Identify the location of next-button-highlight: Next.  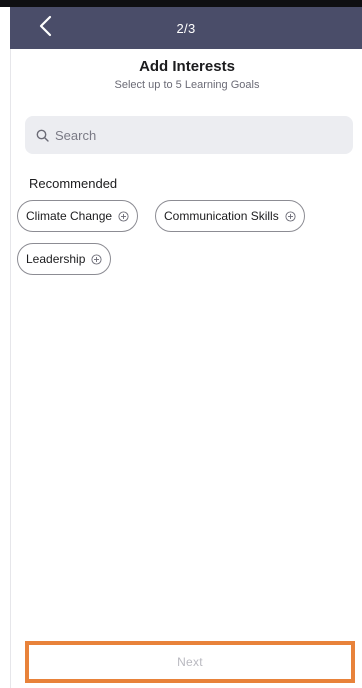
(190, 662).